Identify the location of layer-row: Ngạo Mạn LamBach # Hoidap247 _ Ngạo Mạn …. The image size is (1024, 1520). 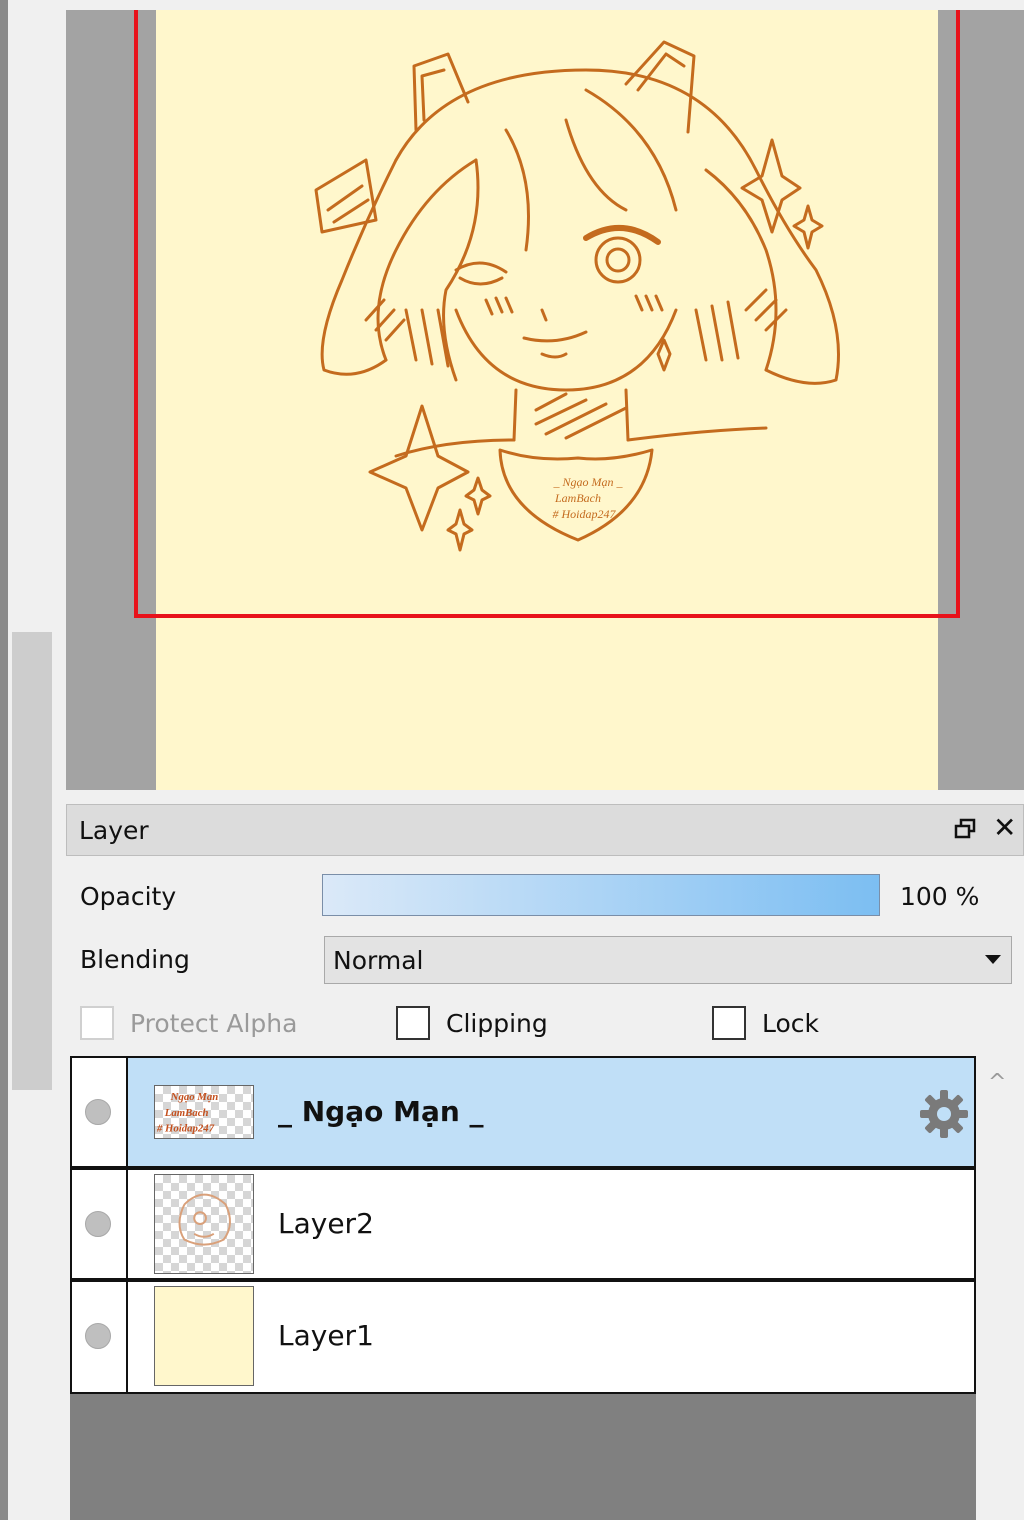
(523, 1112).